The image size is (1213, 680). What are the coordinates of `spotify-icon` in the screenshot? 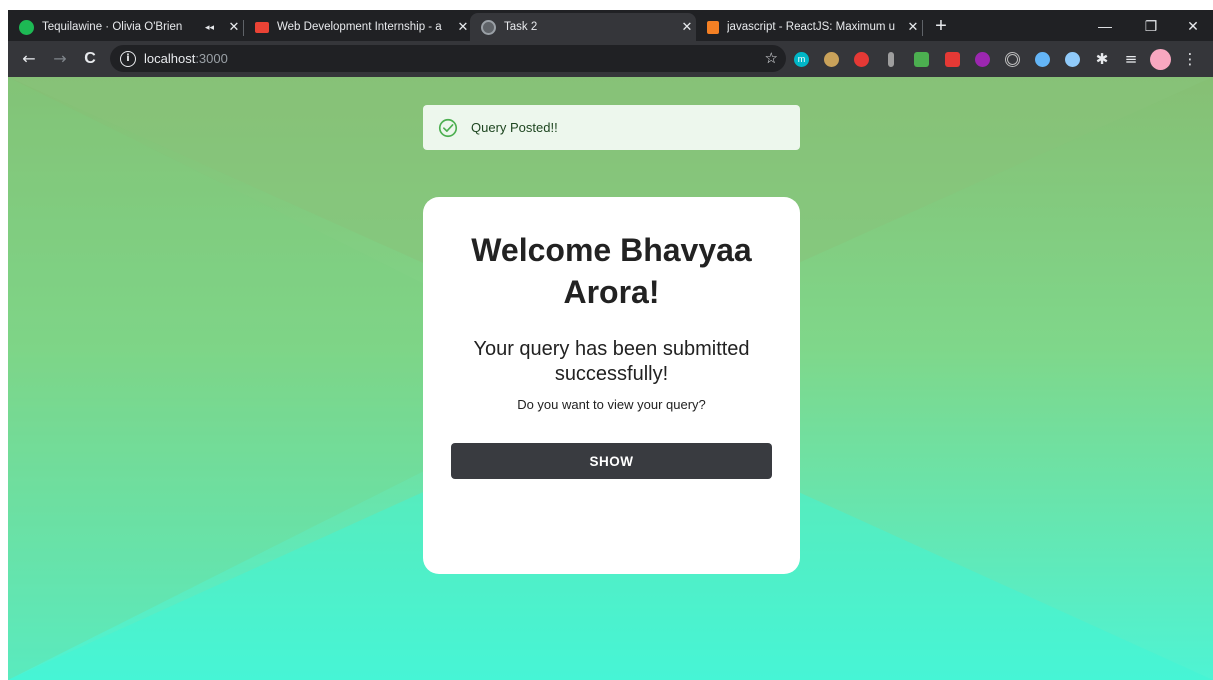 It's located at (26, 27).